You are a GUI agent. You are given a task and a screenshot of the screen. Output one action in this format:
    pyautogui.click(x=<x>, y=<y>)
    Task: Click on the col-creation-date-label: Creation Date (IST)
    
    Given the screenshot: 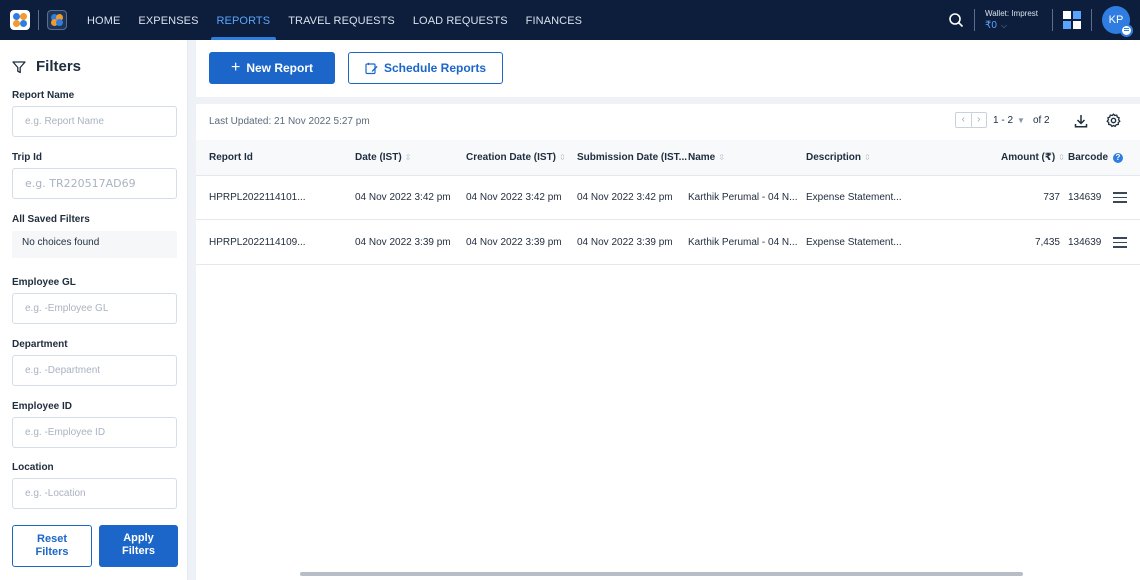 What is the action you would take?
    pyautogui.click(x=511, y=157)
    